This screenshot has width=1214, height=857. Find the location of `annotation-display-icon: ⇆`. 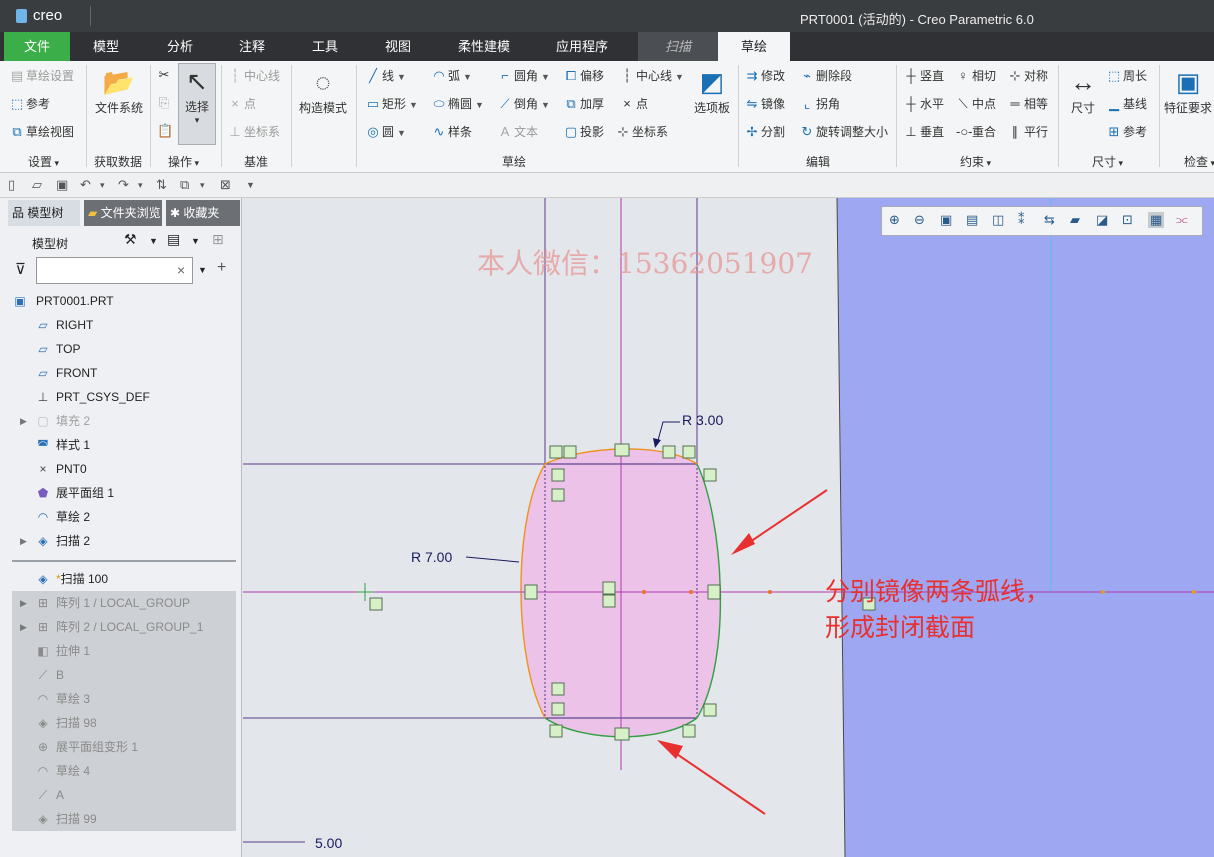

annotation-display-icon: ⇆ is located at coordinates (1049, 220).